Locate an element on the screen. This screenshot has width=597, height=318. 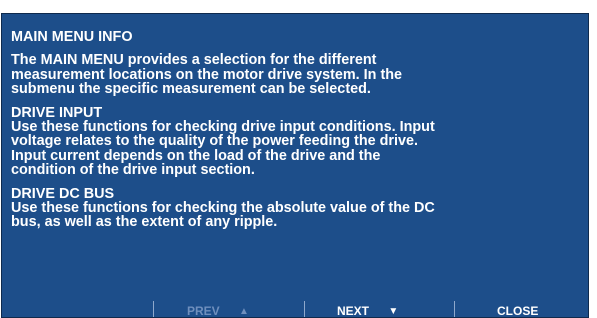
arrow-down-icon: ▼ is located at coordinates (393, 311).